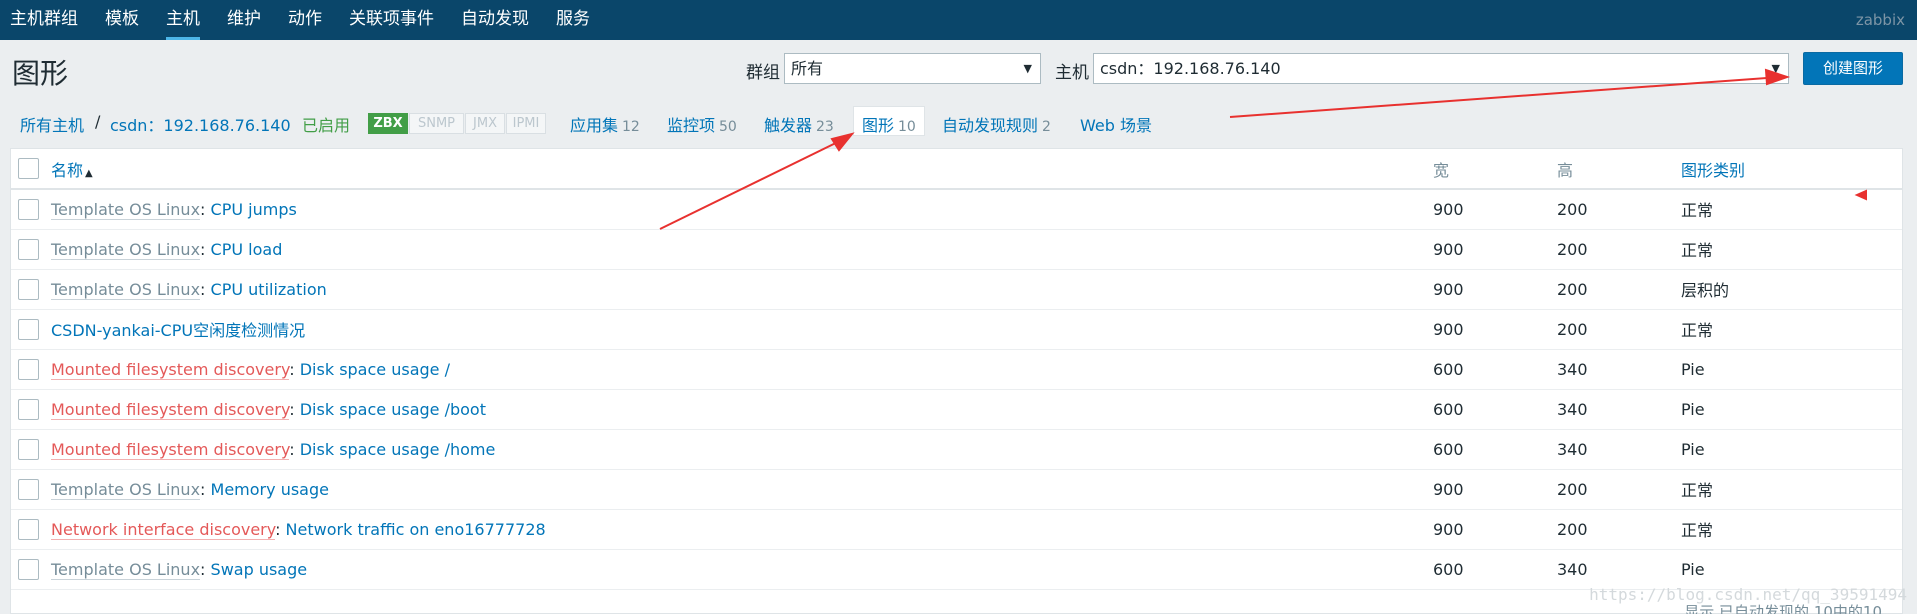 This screenshot has height=614, width=1917. Describe the element at coordinates (163, 529) in the screenshot. I see `discovery-rule-link: Network interface discovery` at that location.